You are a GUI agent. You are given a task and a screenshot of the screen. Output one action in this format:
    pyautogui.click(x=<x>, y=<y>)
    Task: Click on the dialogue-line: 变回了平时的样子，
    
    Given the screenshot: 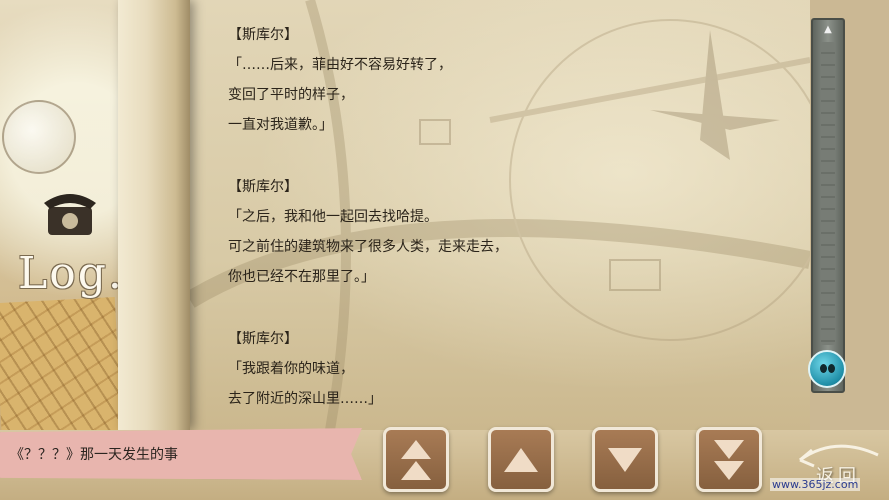 What is the action you would take?
    pyautogui.click(x=291, y=95)
    